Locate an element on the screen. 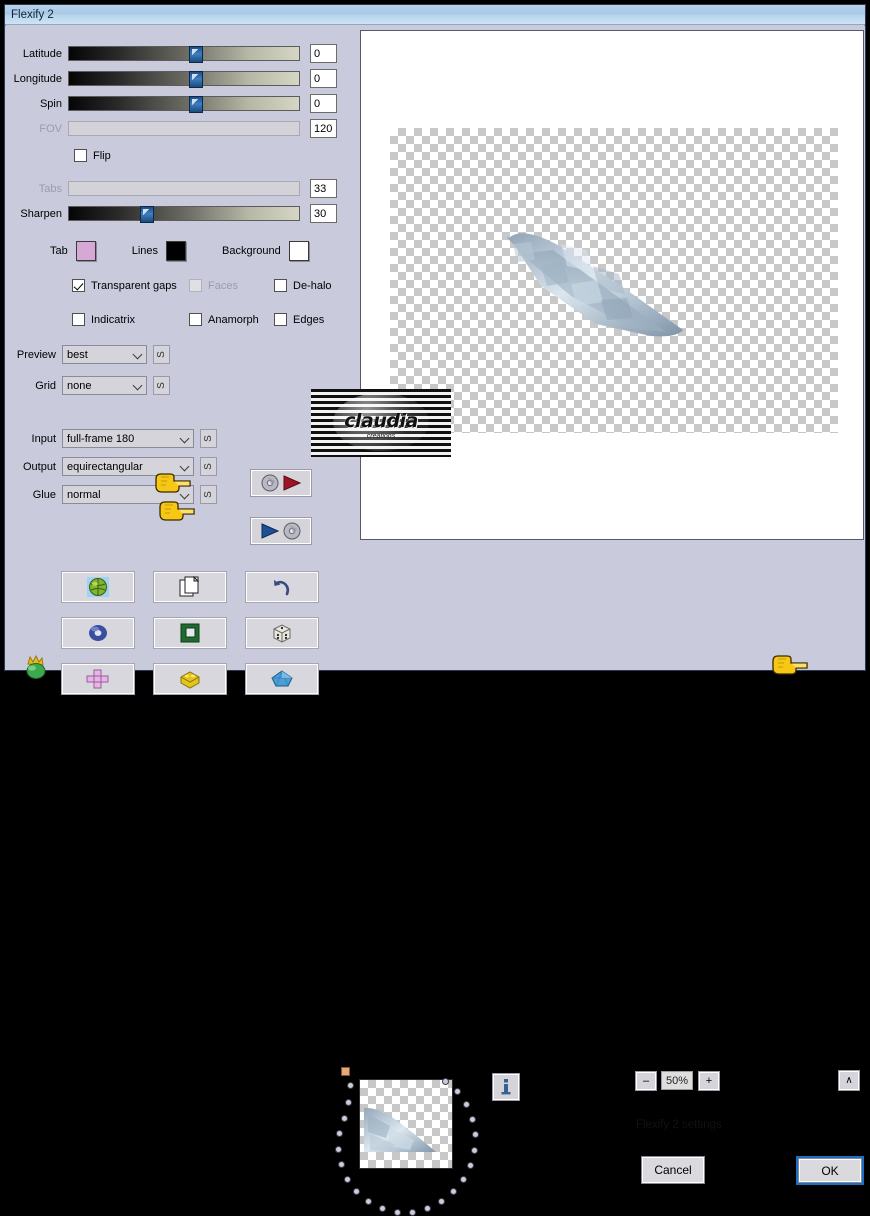  slider-label-latitude: Latitude is located at coordinates (42, 53).